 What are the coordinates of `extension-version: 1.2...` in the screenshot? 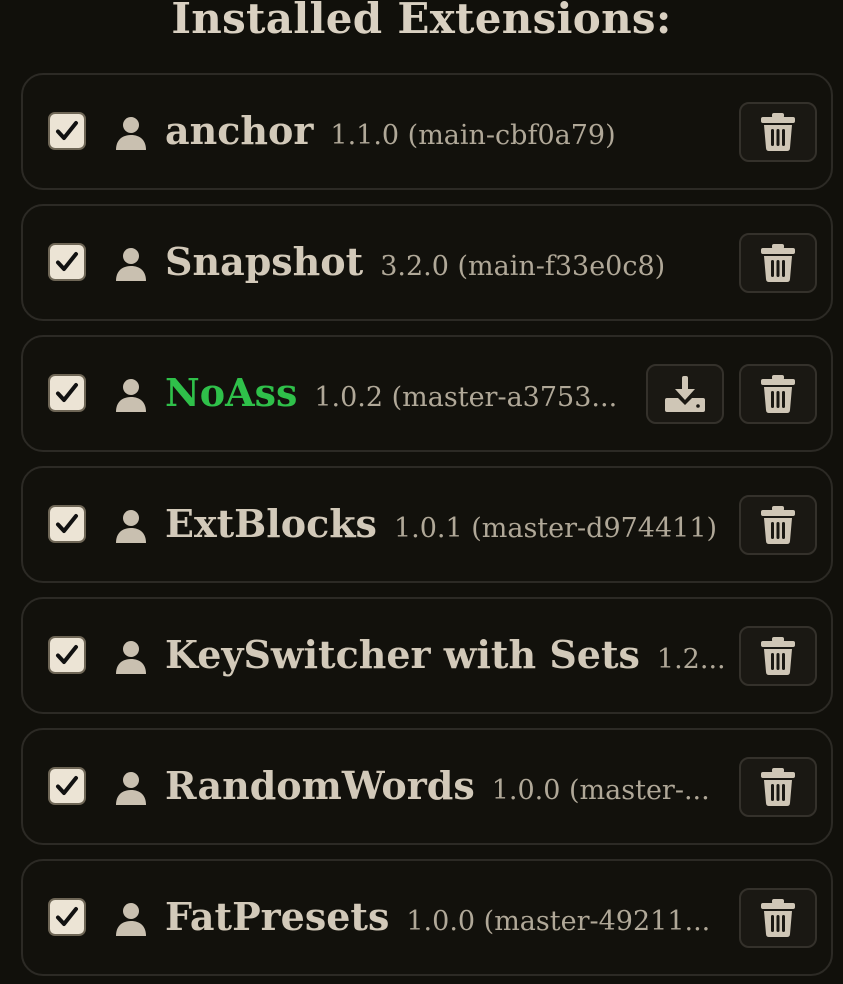 It's located at (691, 659).